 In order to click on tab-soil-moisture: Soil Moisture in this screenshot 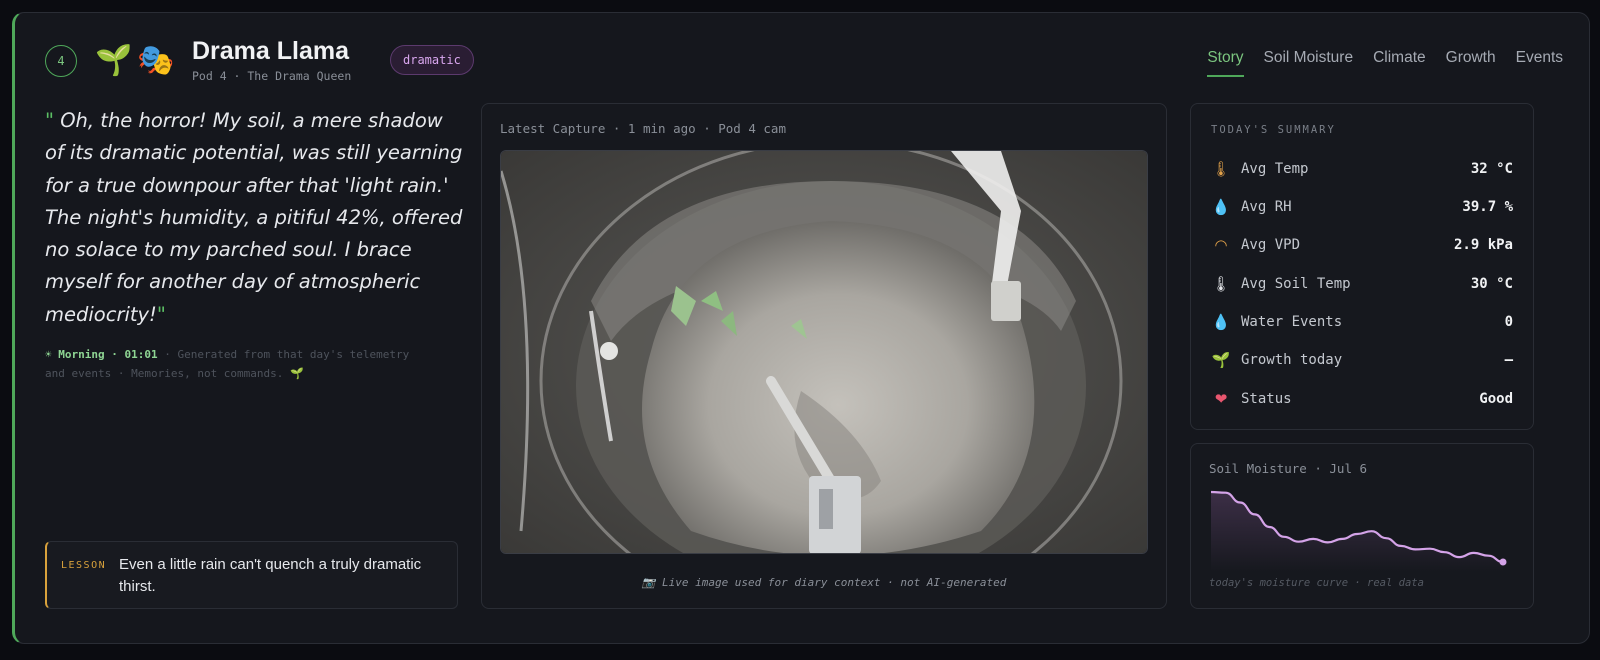, I will do `click(1309, 63)`.